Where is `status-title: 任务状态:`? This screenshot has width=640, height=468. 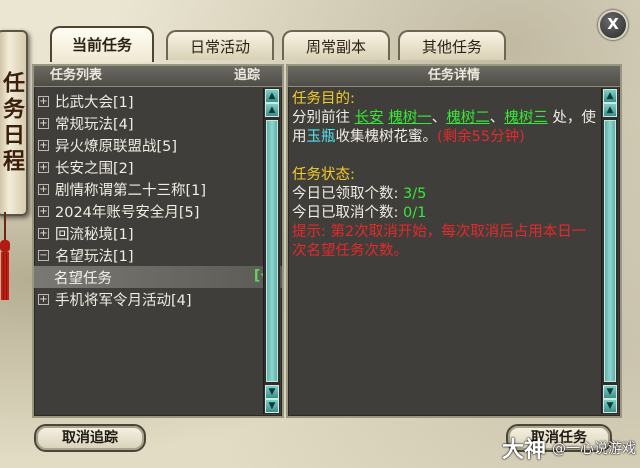
status-title: 任务状态: is located at coordinates (323, 175).